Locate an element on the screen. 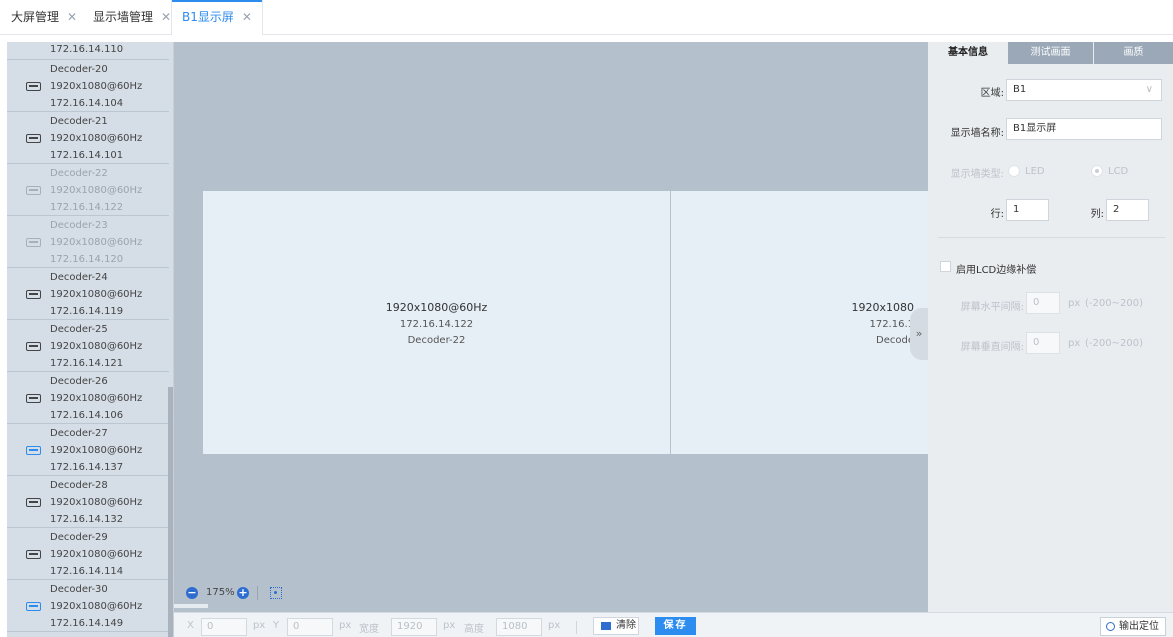 This screenshot has width=1173, height=637. tab-b1-display: B1显示屏 ✕ is located at coordinates (217, 17).